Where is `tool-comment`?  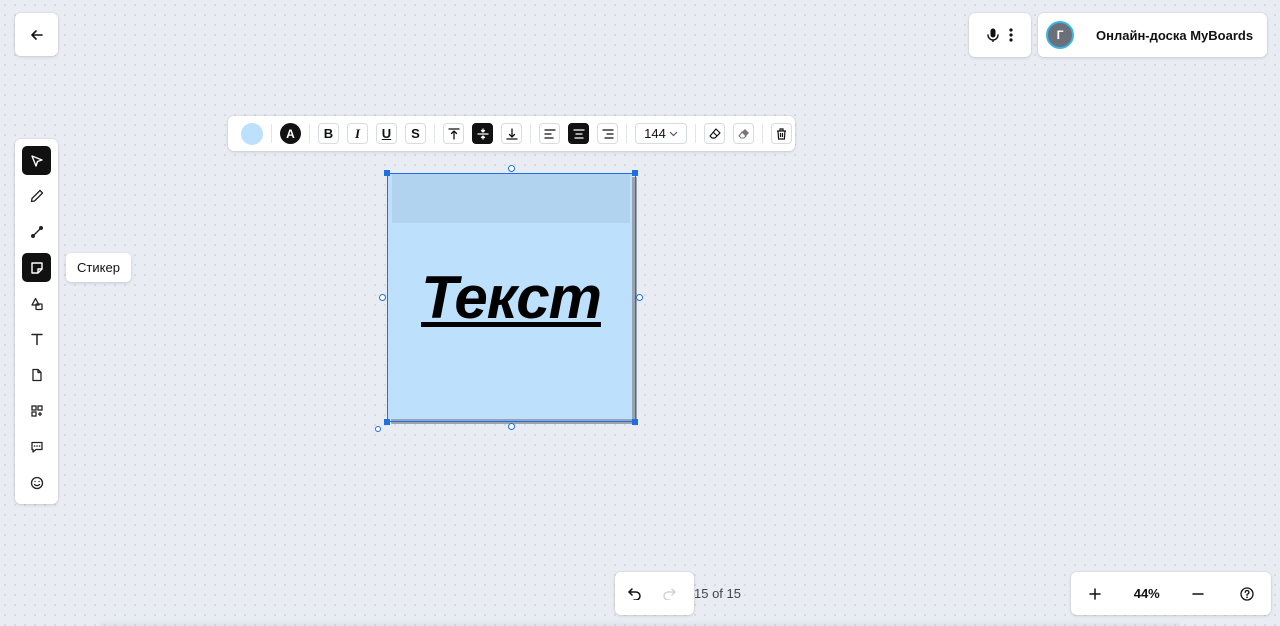 tool-comment is located at coordinates (36, 446).